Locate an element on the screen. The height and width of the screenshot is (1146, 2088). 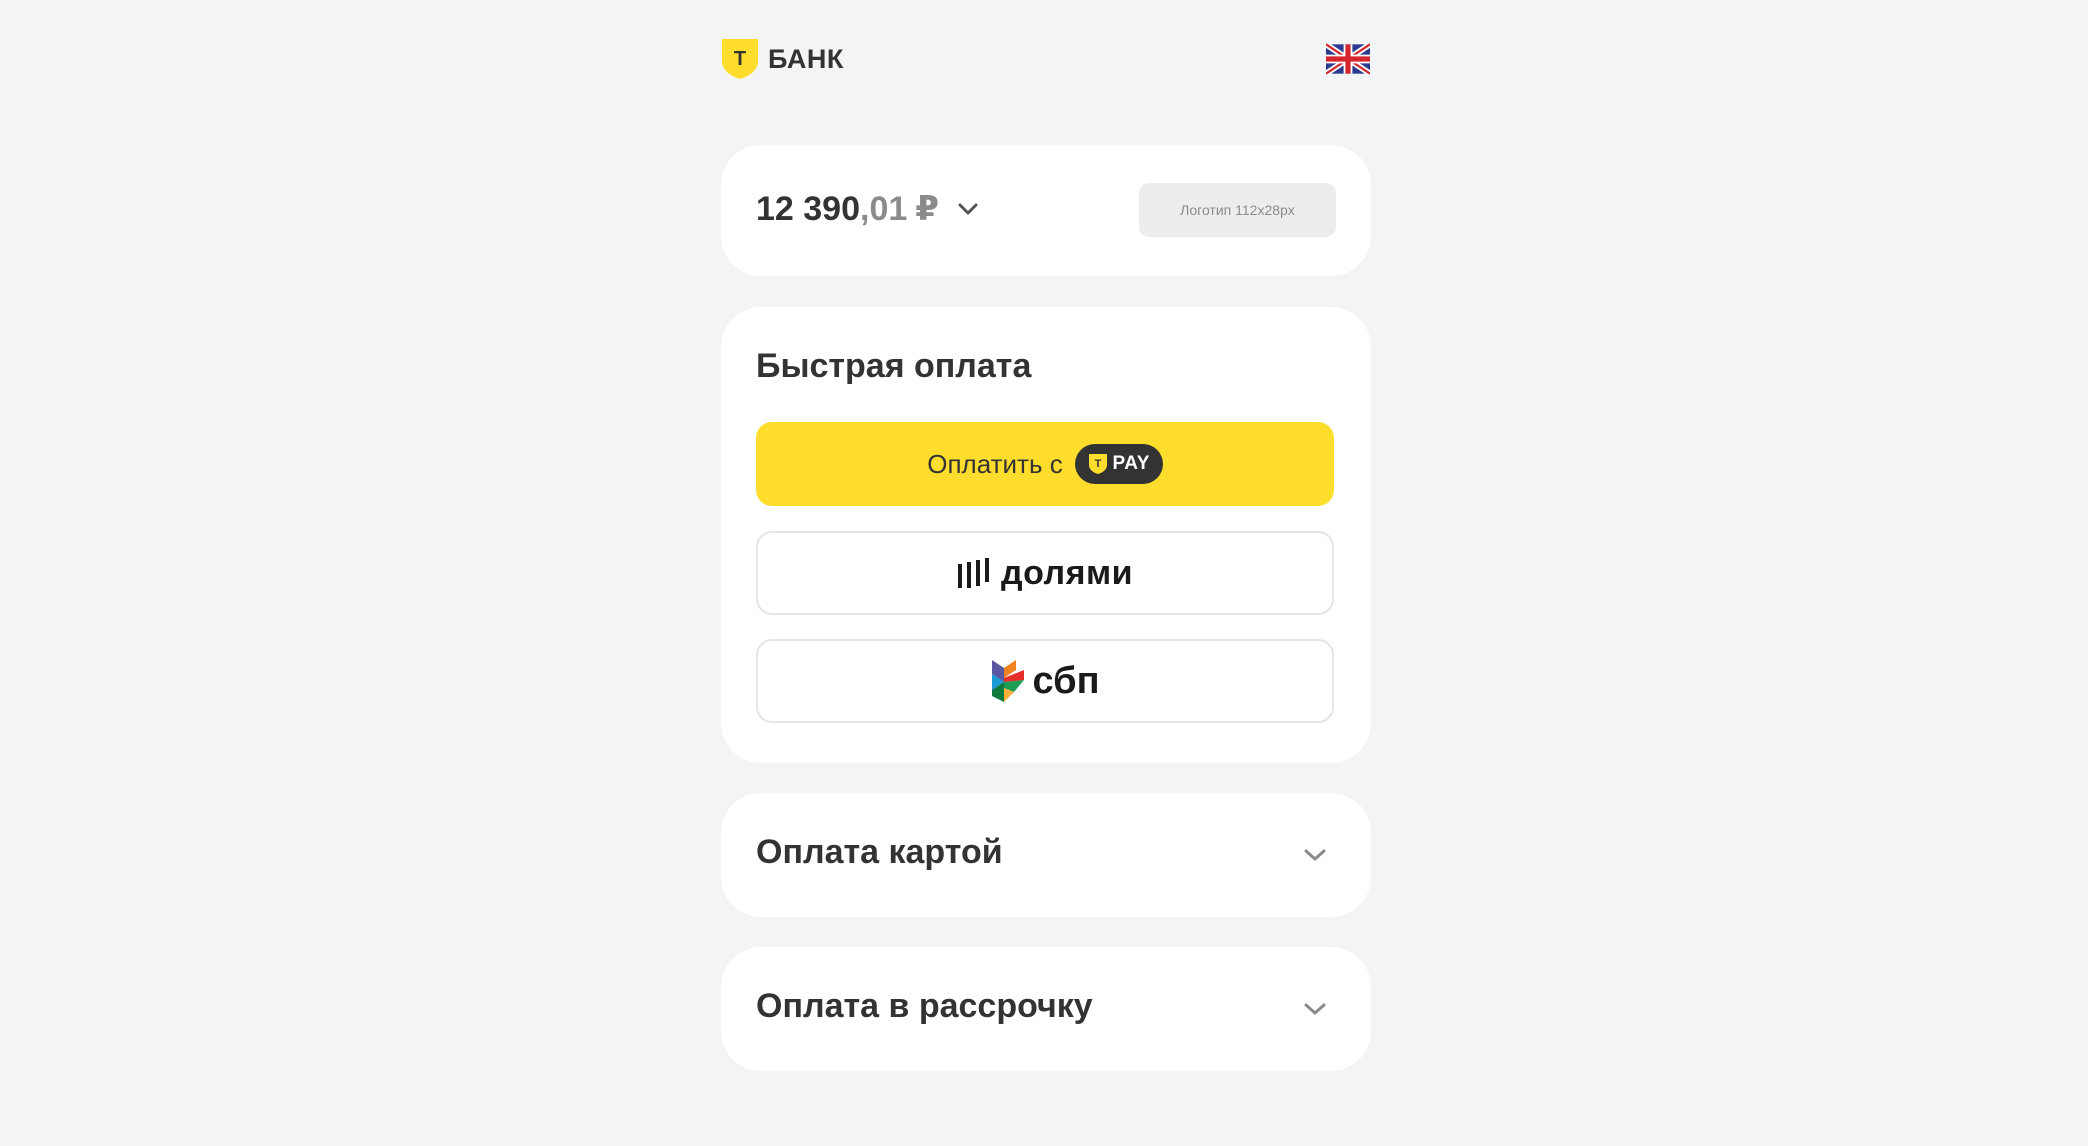
order-amount: 12 390,01 ₽ is located at coordinates (867, 209).